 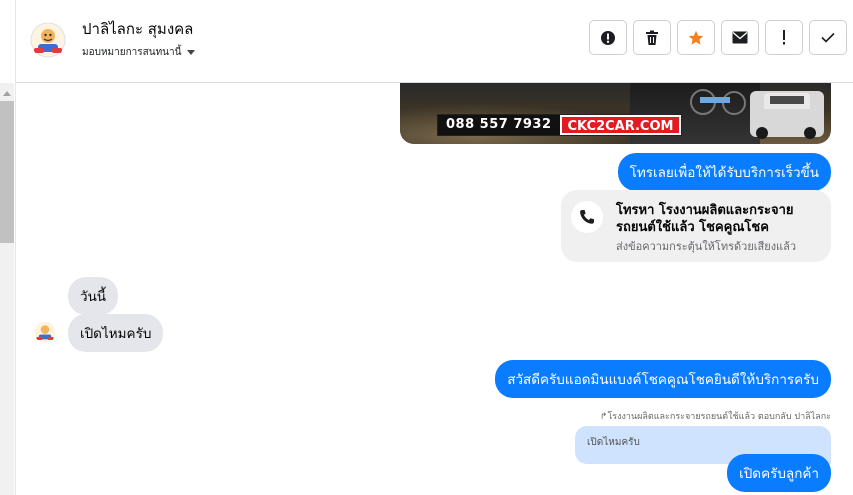 What do you see at coordinates (132, 52) in the screenshot?
I see `assign-label: มอบหมายการสนทนานี้` at bounding box center [132, 52].